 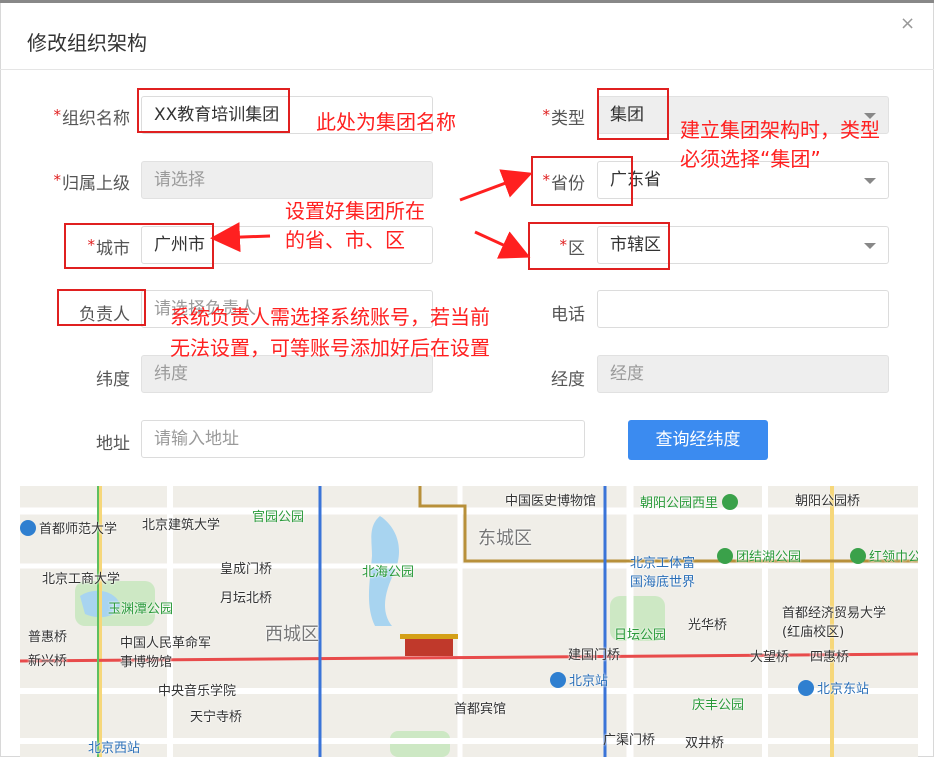 What do you see at coordinates (759, 555) in the screenshot?
I see `map-poi: 团结湖公园` at bounding box center [759, 555].